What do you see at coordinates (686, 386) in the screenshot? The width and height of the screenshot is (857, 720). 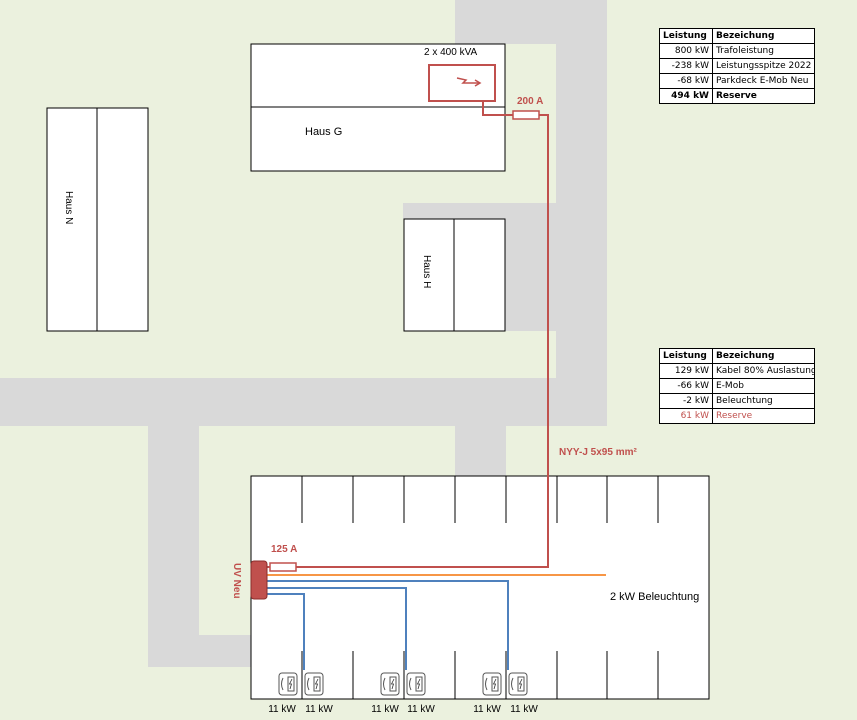 I see `table2-cell-value: -66 kW` at bounding box center [686, 386].